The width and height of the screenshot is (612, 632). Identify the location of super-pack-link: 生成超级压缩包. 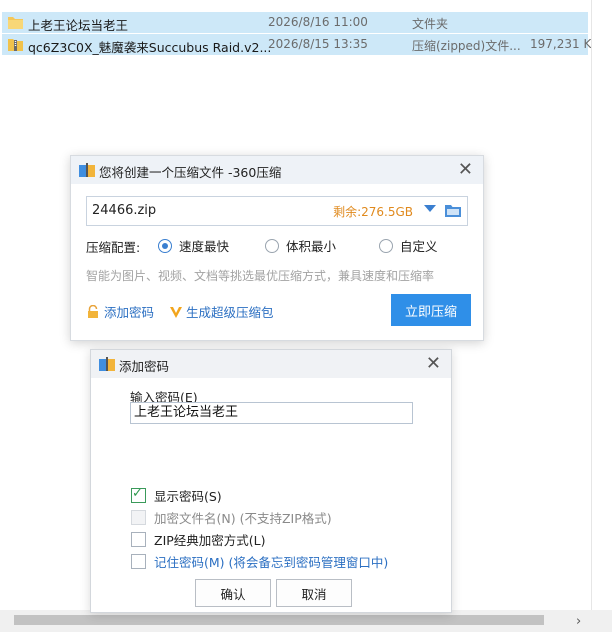
(221, 311).